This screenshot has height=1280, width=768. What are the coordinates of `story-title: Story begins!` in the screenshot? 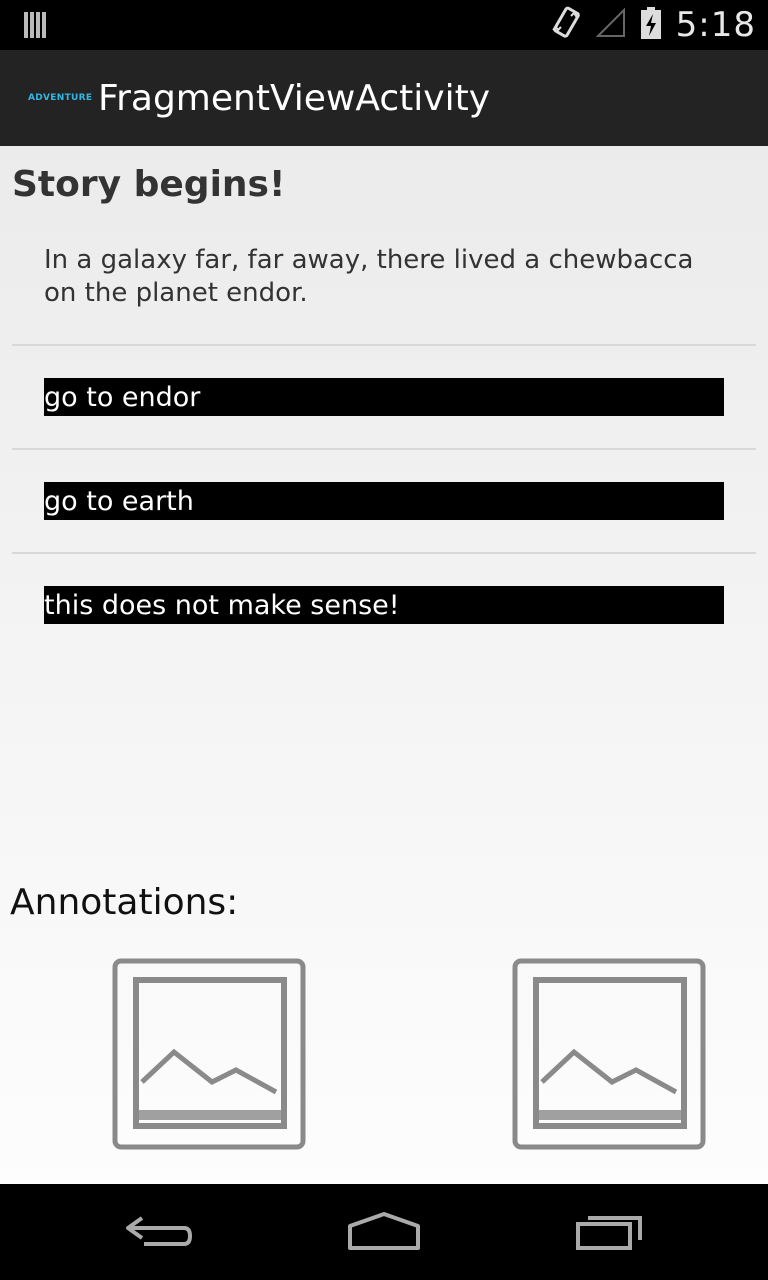 It's located at (149, 184).